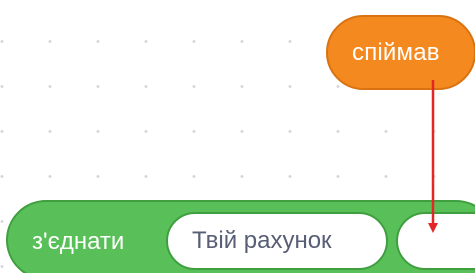  Describe the element at coordinates (262, 240) in the screenshot. I see `join-input-1-value: Твій рахунок` at that location.